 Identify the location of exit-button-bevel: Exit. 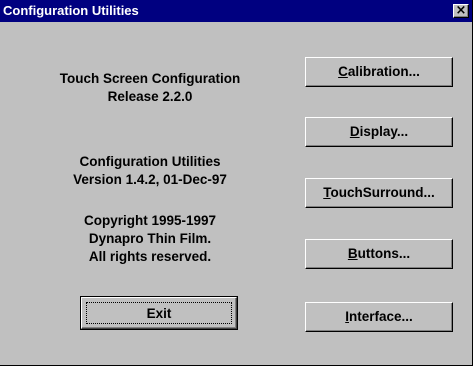
(159, 313).